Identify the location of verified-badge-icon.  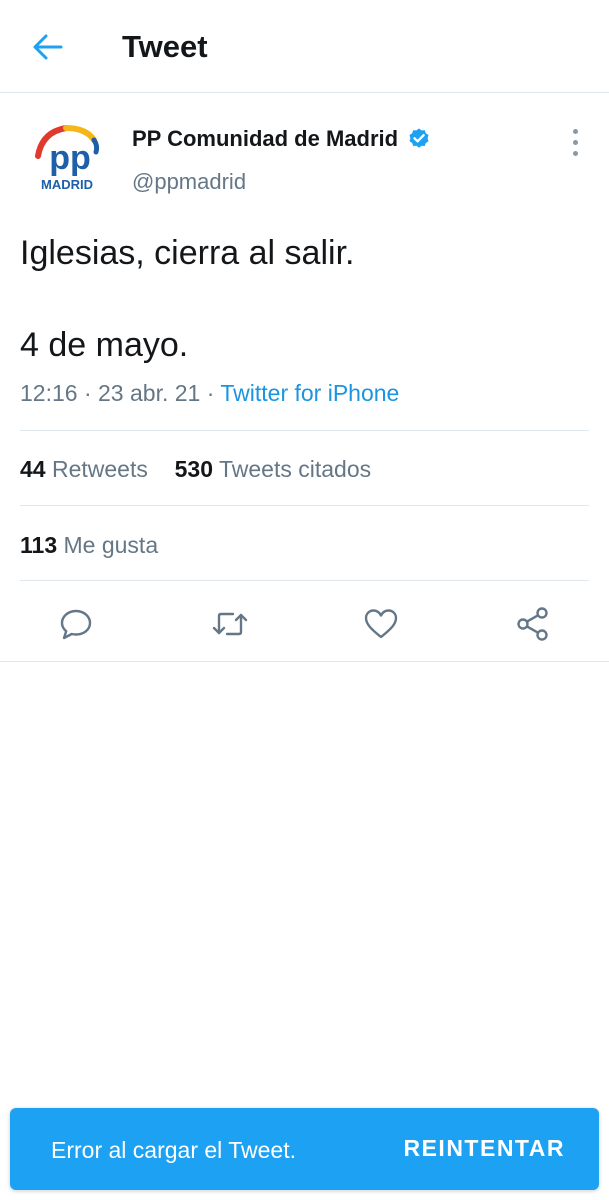
(419, 138).